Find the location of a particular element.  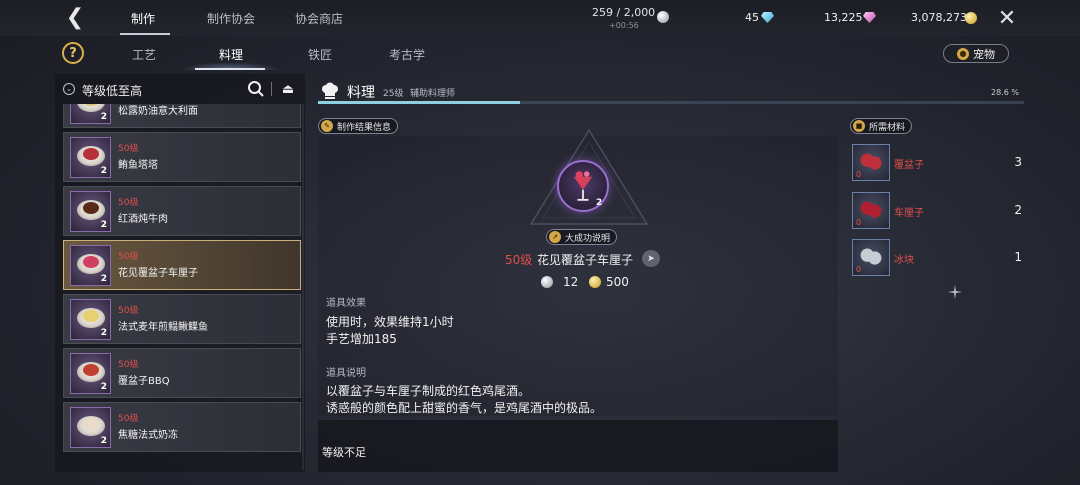

recipe-list-item: 2 50级覆盆子BBQ is located at coordinates (182, 373).